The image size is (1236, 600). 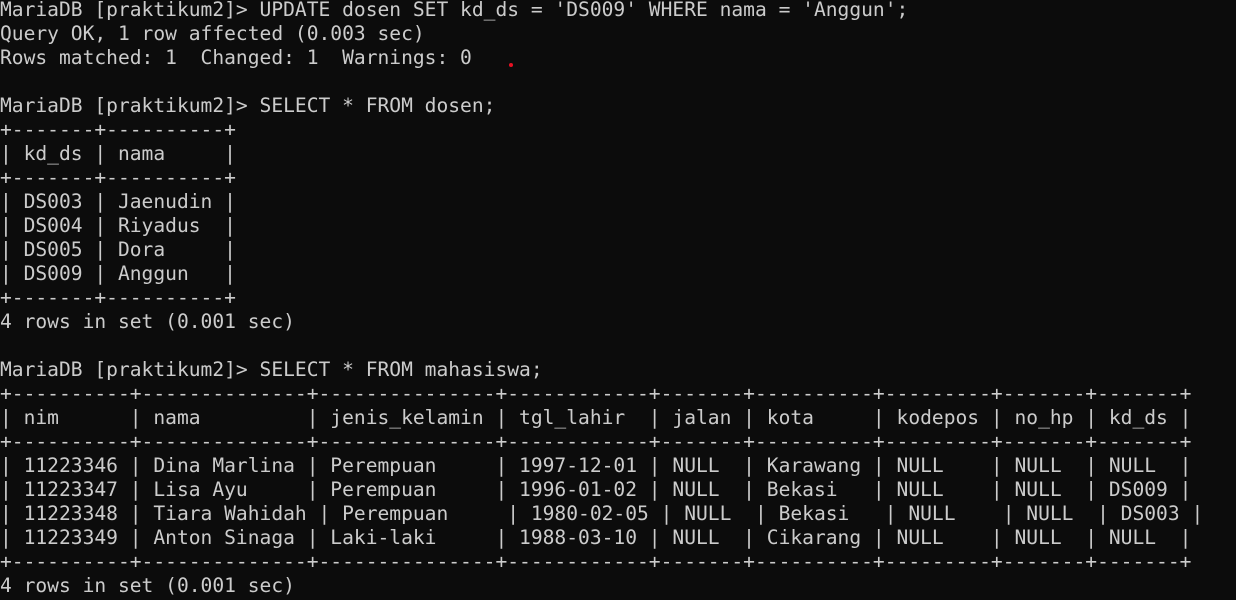 I want to click on dosen-table-row: | DS004 | Riyadus |, so click(x=118, y=225).